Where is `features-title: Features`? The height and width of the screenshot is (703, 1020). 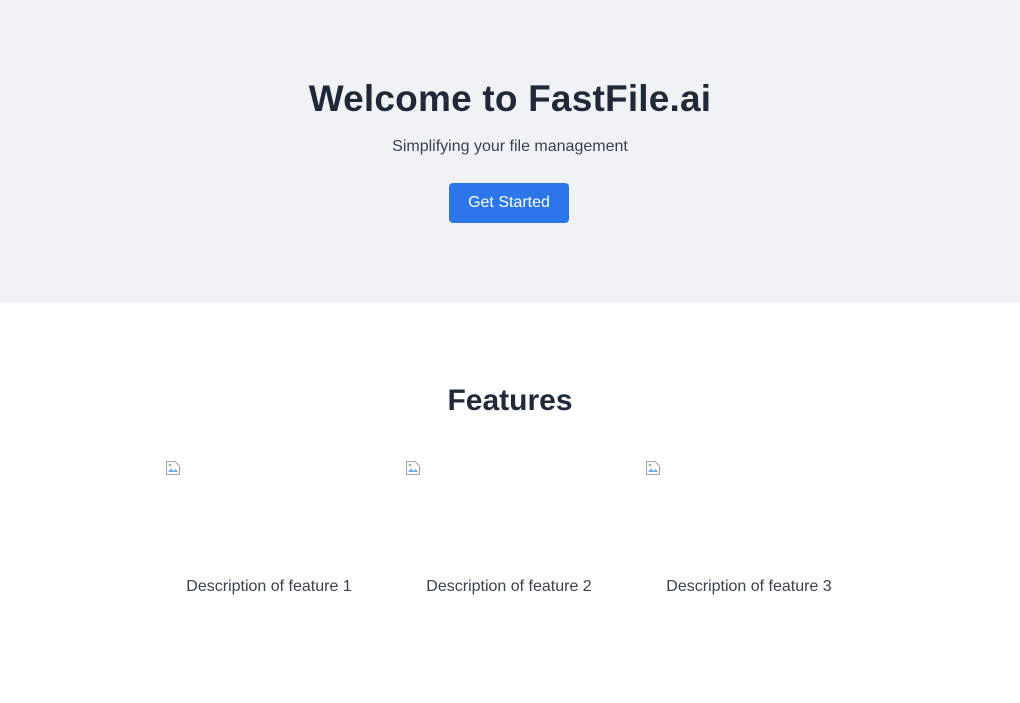 features-title: Features is located at coordinates (510, 400).